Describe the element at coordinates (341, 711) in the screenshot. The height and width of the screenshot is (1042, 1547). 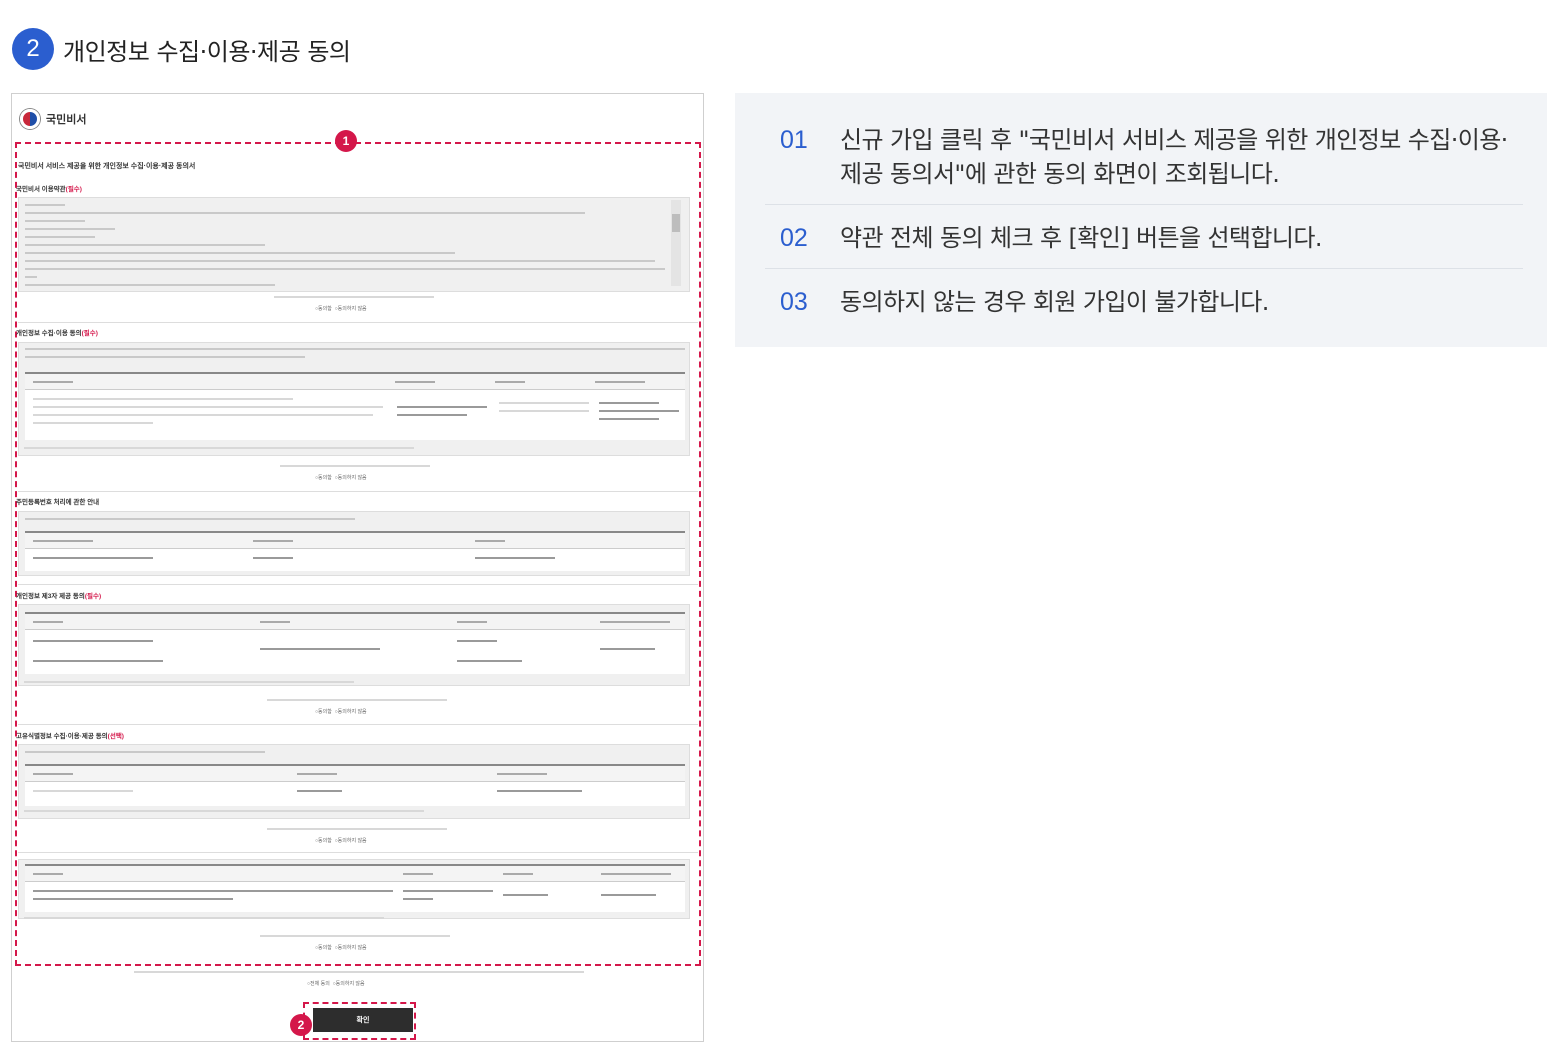
I see `third-party-radio-group: ○동의함 ○동의하지 않음` at that location.